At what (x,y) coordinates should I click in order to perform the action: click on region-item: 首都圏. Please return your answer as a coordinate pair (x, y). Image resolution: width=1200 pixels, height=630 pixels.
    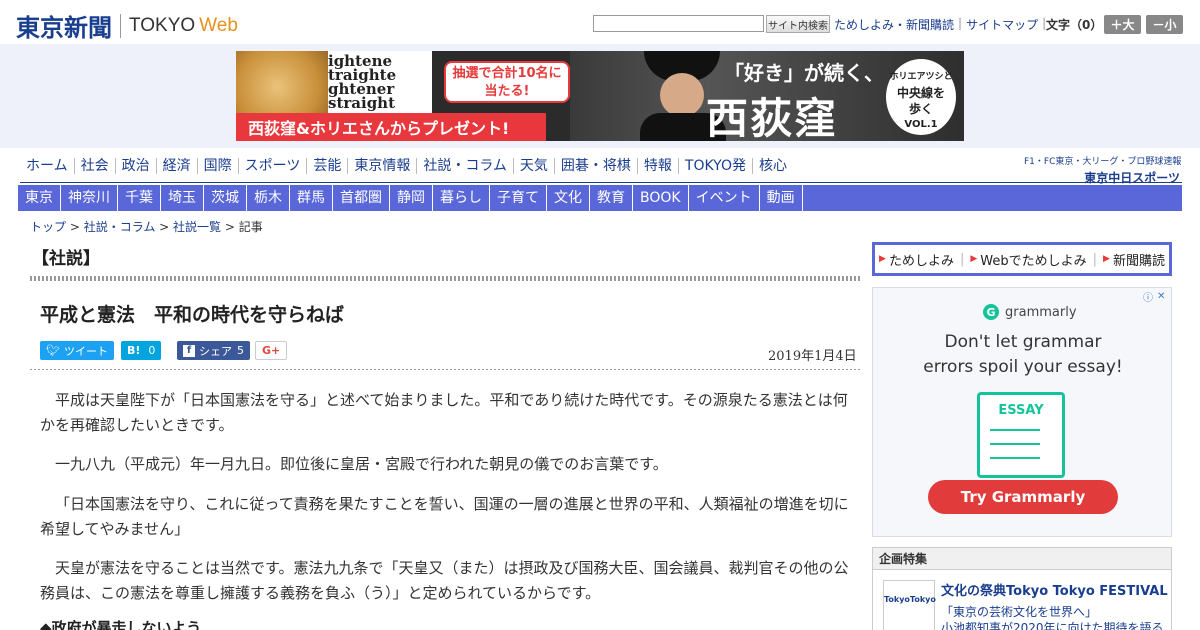
    Looking at the image, I should click on (361, 198).